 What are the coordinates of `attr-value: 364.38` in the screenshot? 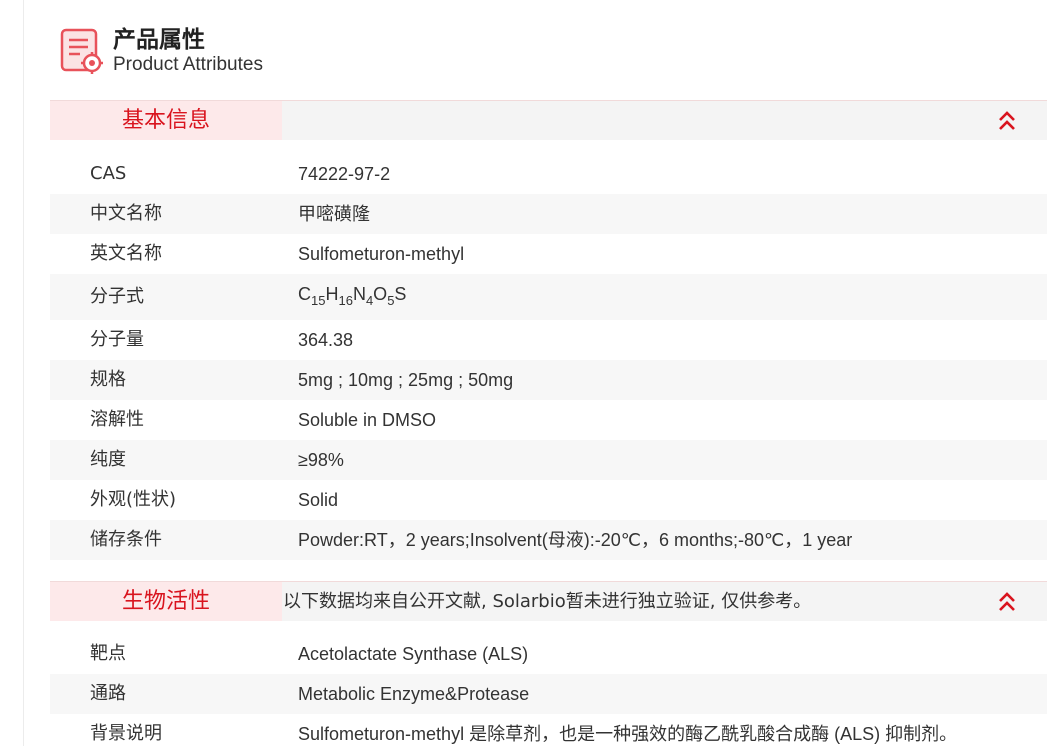 It's located at (326, 340).